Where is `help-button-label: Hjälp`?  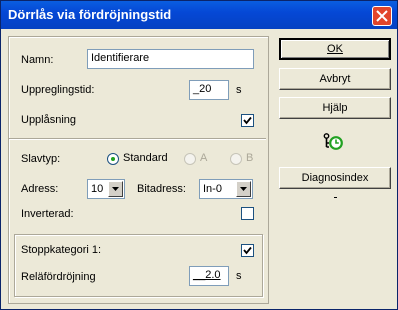 help-button-label: Hjälp is located at coordinates (335, 108).